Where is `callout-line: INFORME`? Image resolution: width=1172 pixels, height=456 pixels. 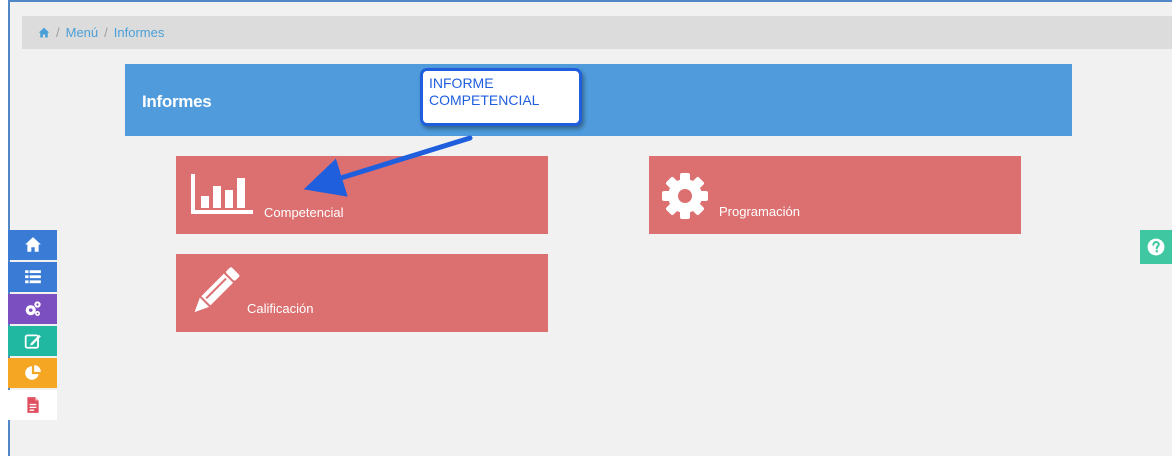
callout-line: INFORME is located at coordinates (461, 83).